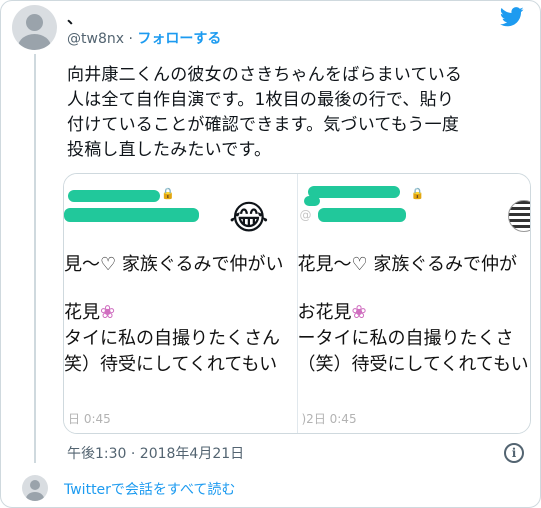 This screenshot has width=541, height=508. Describe the element at coordinates (512, 17) in the screenshot. I see `twitter-bird-icon` at that location.